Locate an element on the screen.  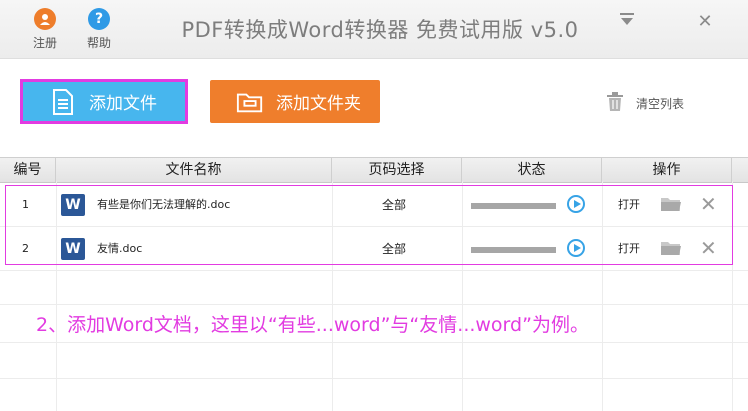
help-button: ? 帮助 is located at coordinates (99, 29).